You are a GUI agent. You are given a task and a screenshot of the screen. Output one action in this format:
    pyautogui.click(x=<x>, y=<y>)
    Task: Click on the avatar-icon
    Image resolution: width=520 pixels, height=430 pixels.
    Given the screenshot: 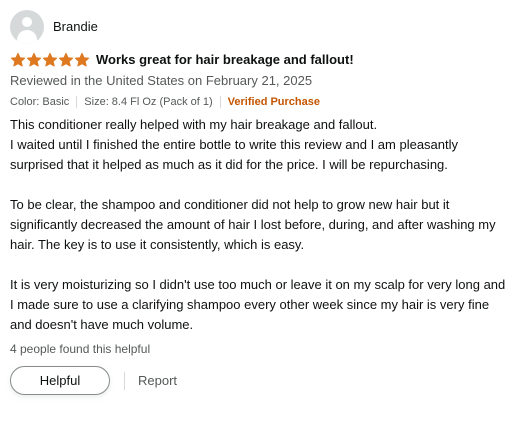 What is the action you would take?
    pyautogui.click(x=27, y=27)
    